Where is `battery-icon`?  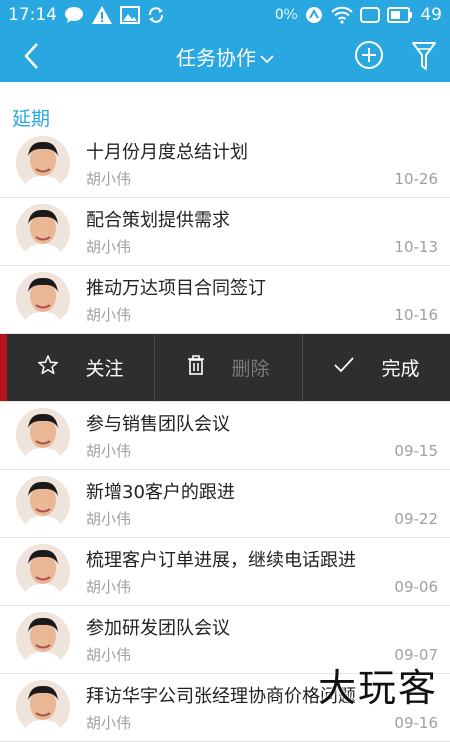 battery-icon is located at coordinates (400, 15).